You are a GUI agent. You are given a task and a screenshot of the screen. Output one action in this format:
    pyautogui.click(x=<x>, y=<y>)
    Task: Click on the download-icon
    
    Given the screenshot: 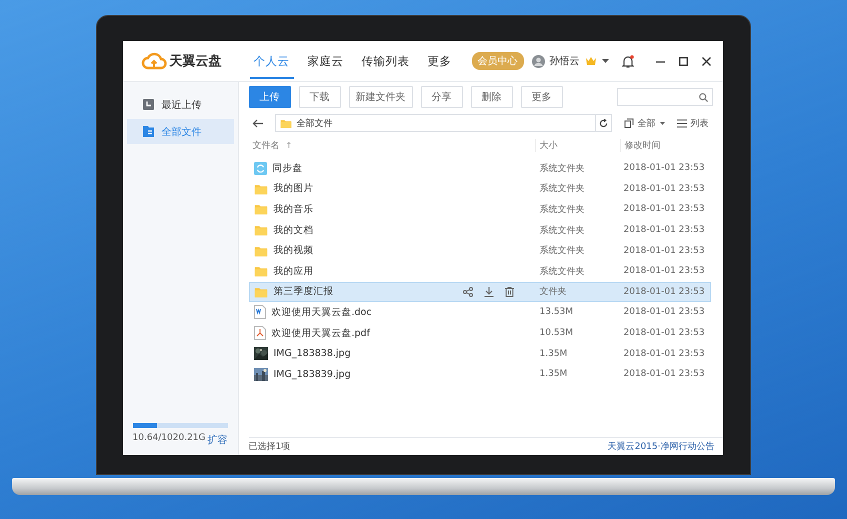 What is the action you would take?
    pyautogui.click(x=489, y=291)
    